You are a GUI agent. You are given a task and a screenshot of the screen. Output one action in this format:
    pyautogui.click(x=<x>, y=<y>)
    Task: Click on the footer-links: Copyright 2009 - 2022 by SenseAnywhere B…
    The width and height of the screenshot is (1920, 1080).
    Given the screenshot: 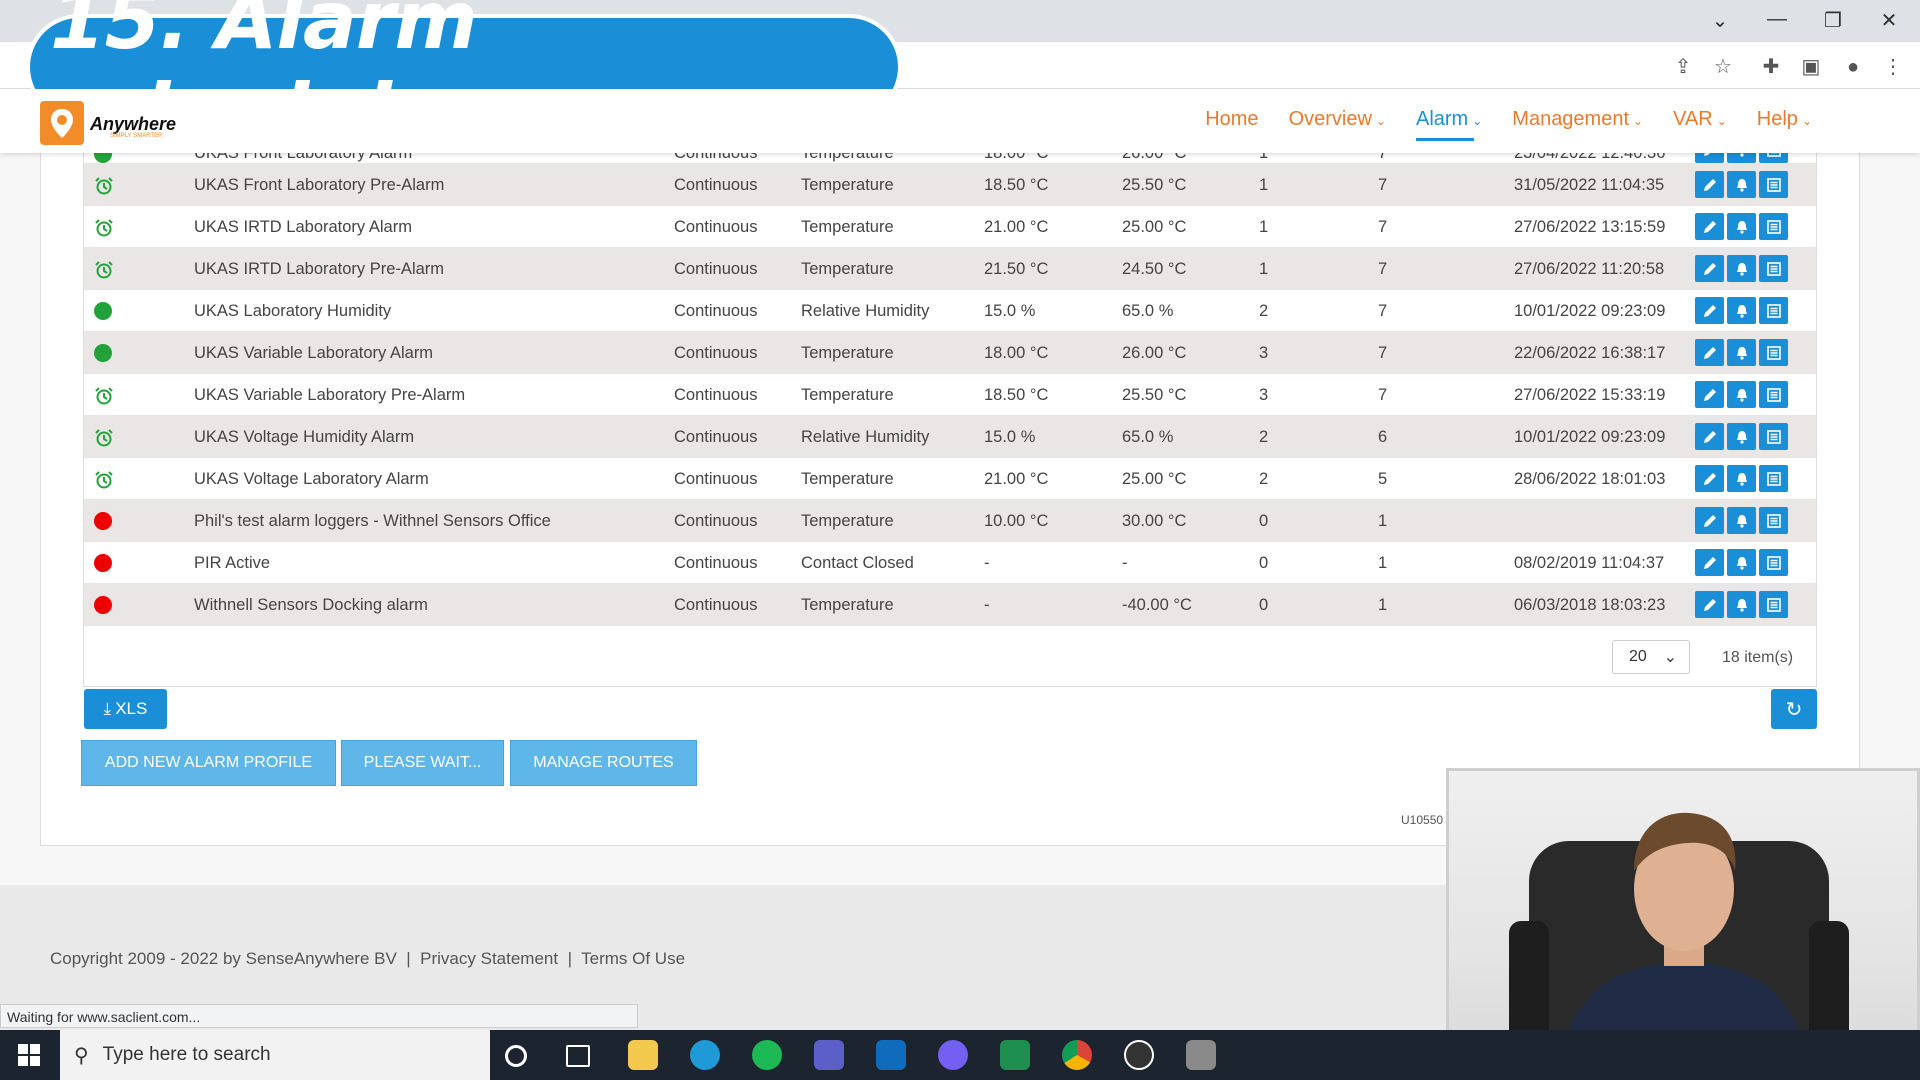 What is the action you would take?
    pyautogui.click(x=367, y=959)
    